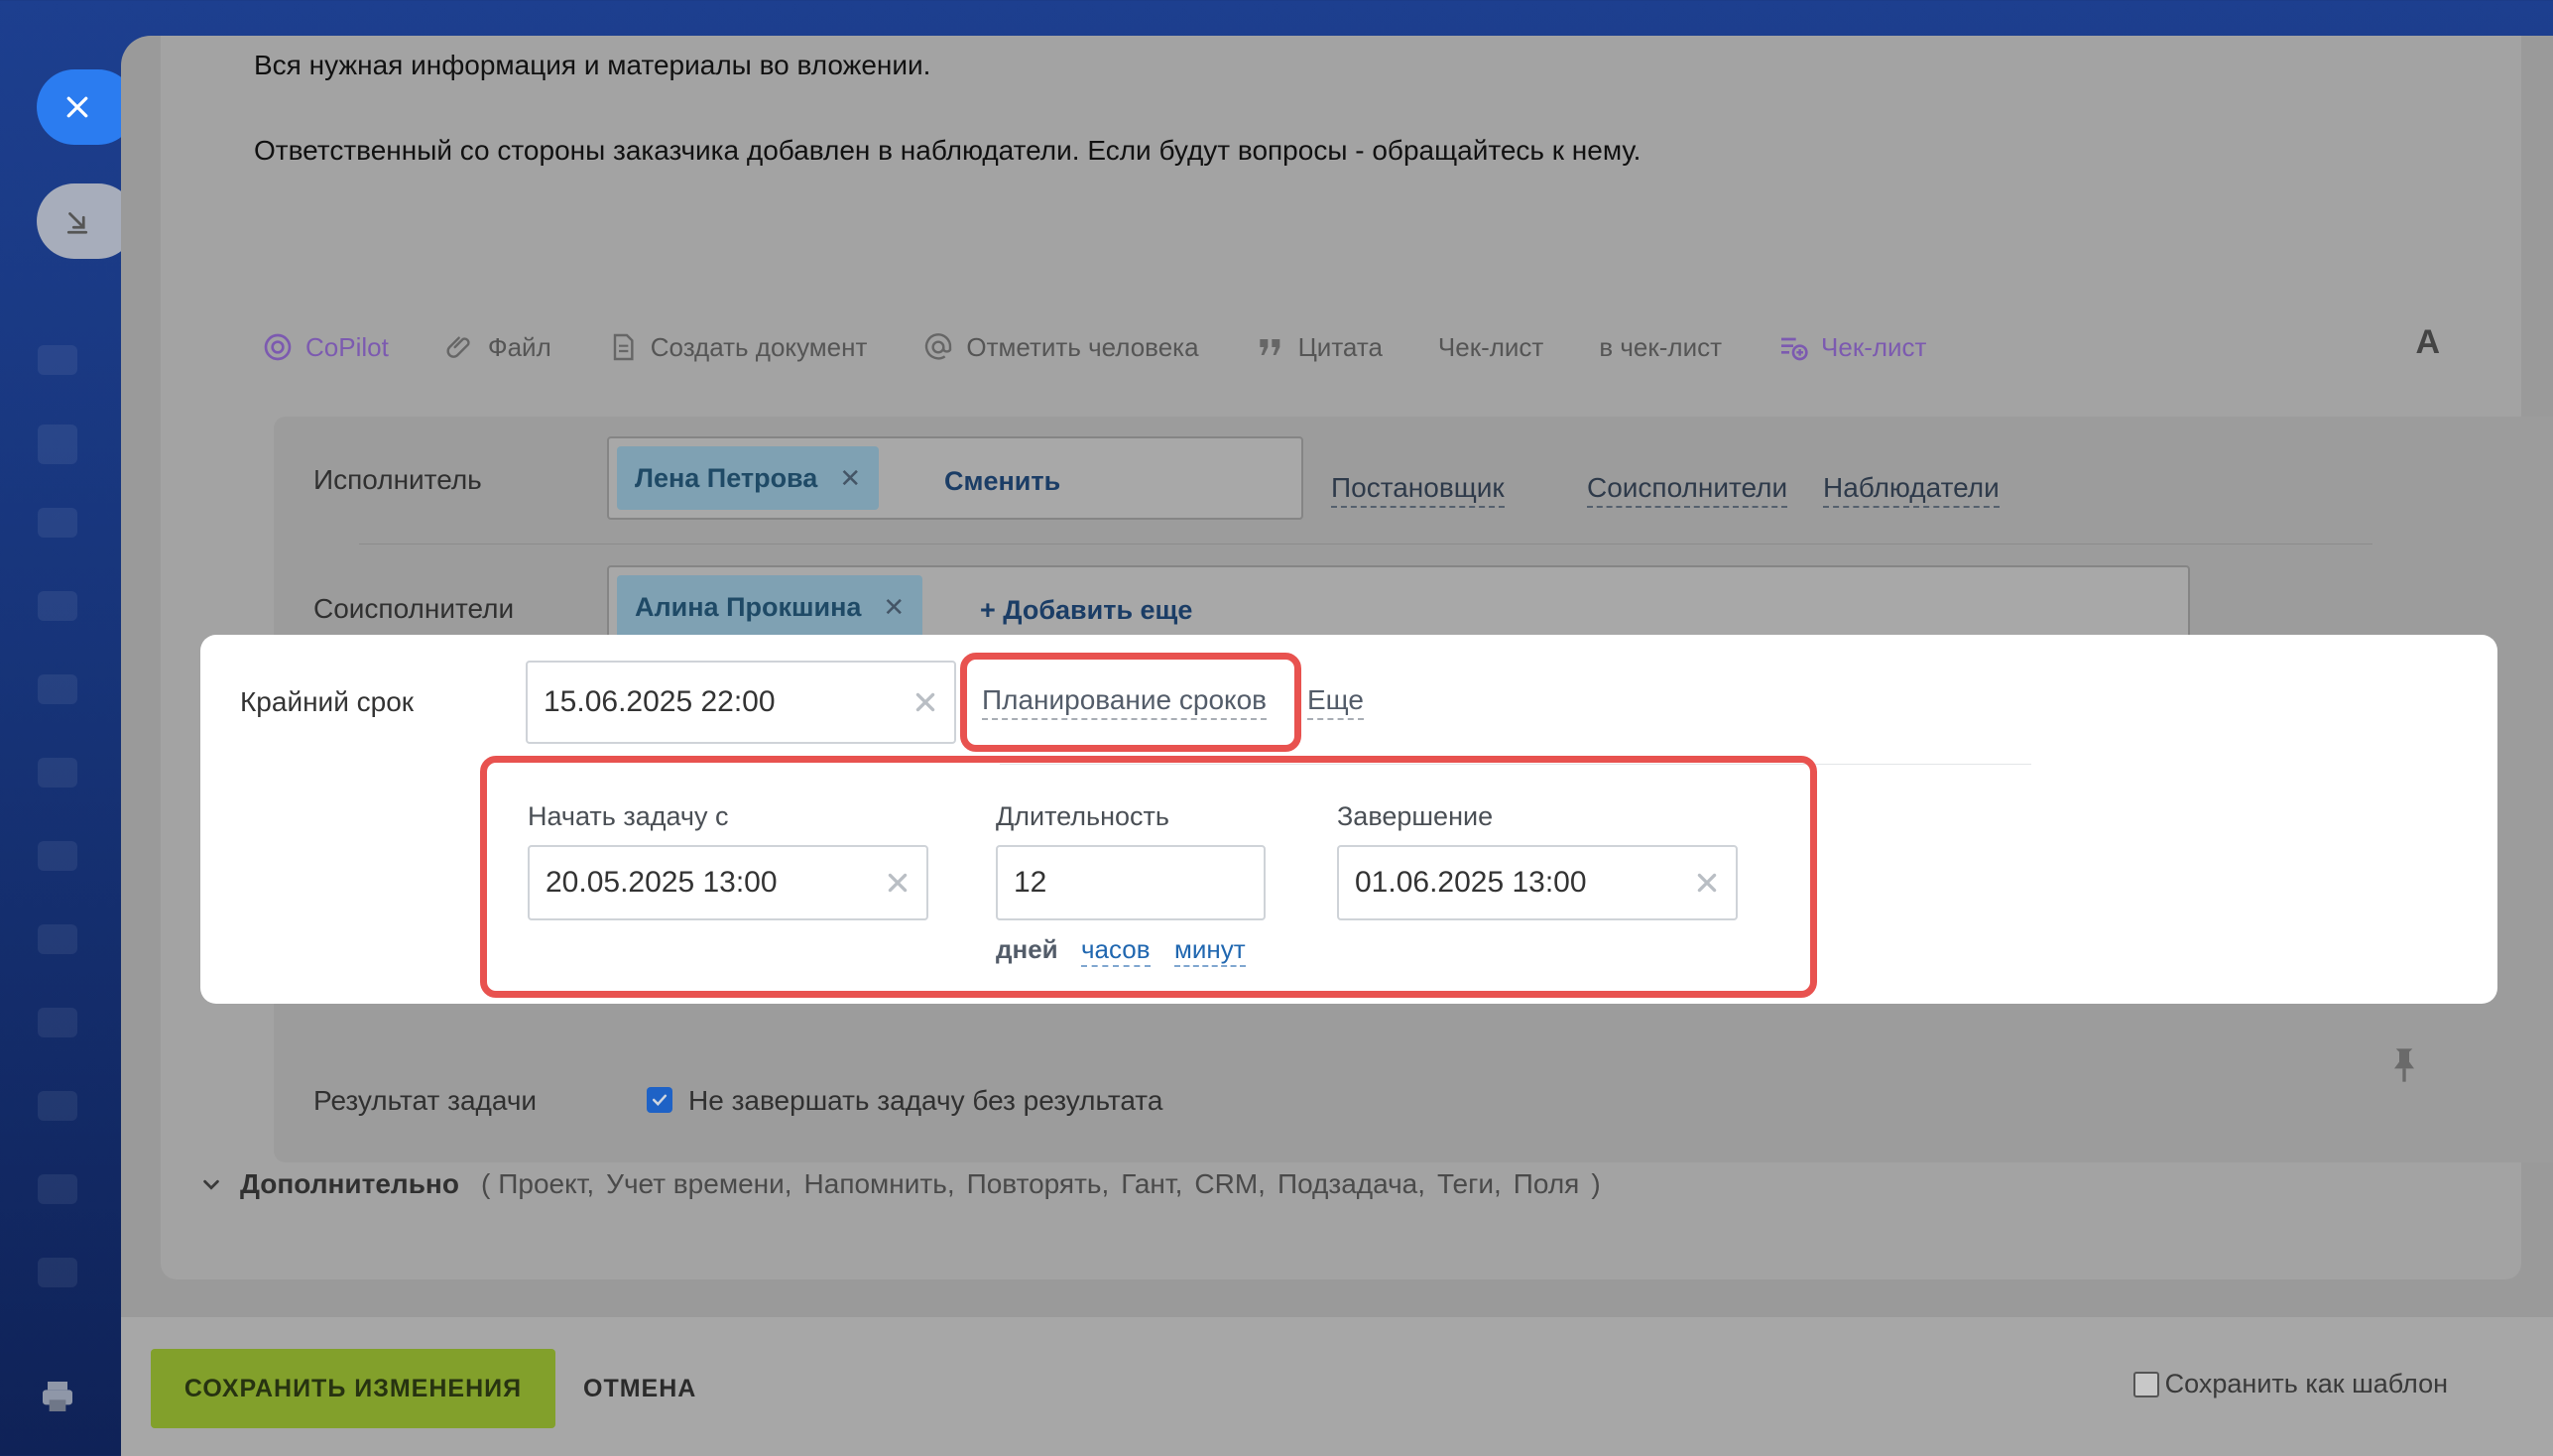  I want to click on assignee-label: Исполнитель, so click(397, 479).